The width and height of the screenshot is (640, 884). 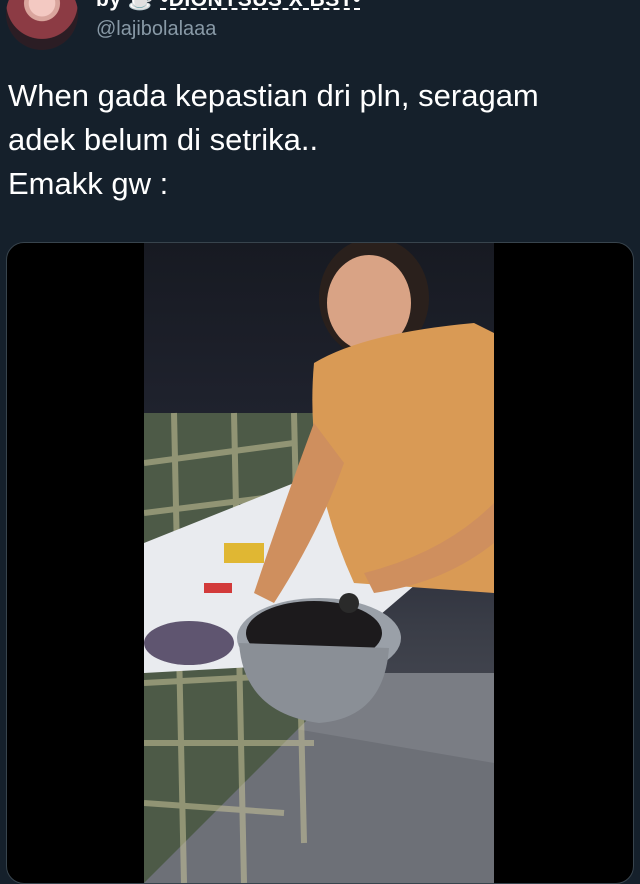 I want to click on display-name: by ☕ •DIONYSUS X BST•, so click(x=228, y=6).